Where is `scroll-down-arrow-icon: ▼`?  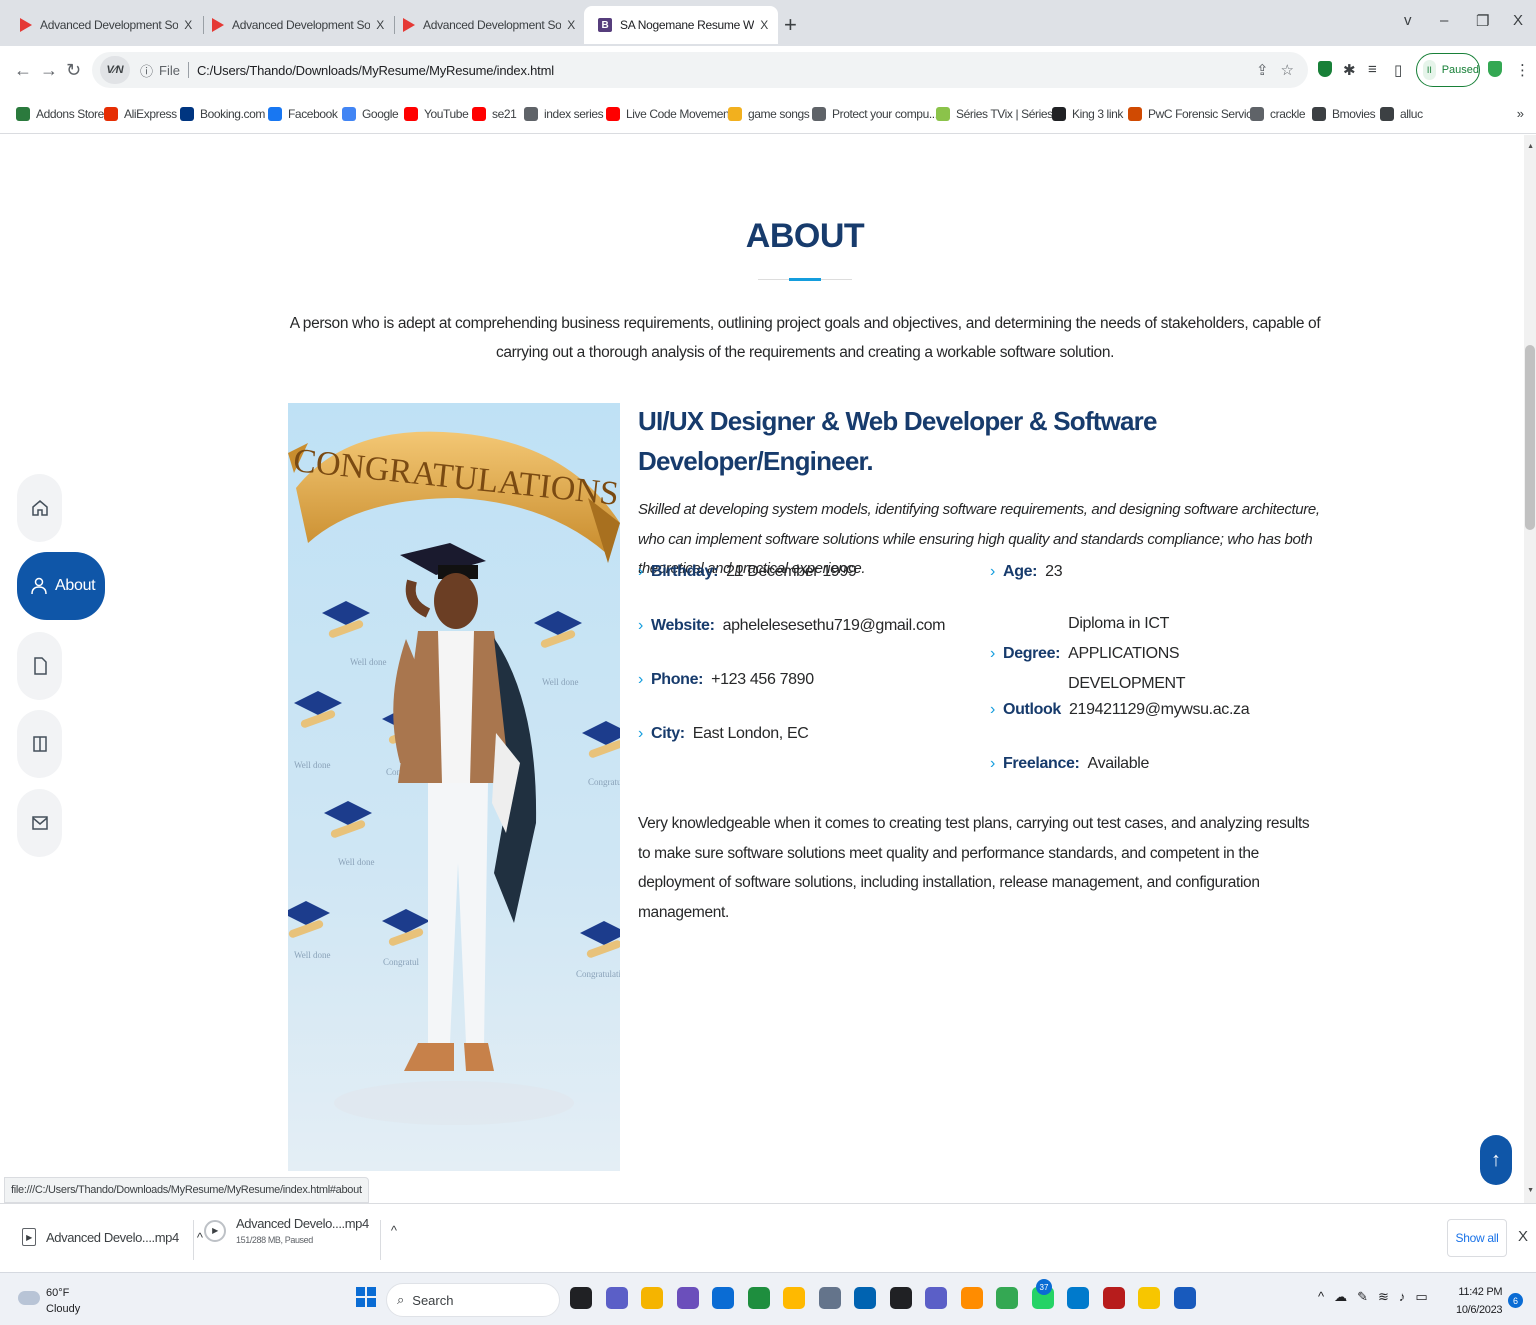 scroll-down-arrow-icon: ▼ is located at coordinates (1530, 1190).